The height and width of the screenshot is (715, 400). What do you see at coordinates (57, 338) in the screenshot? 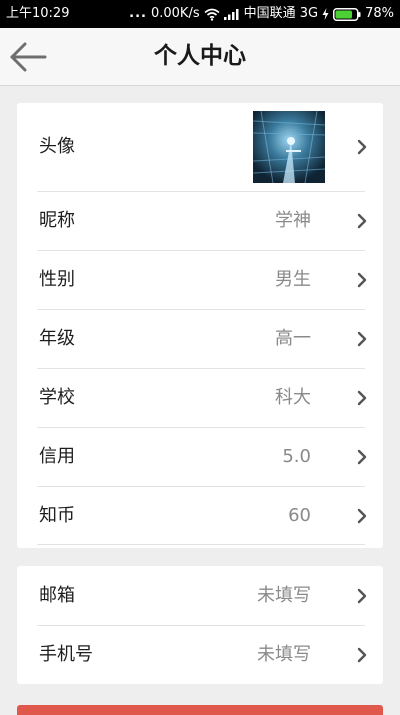
I see `row-label: 年级` at bounding box center [57, 338].